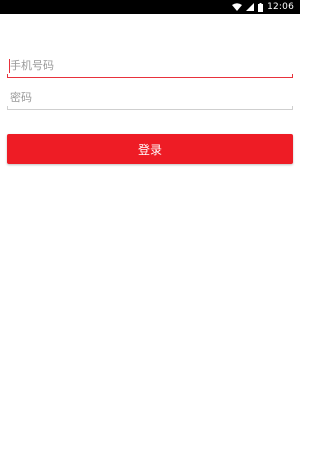  I want to click on password-input, so click(150, 97).